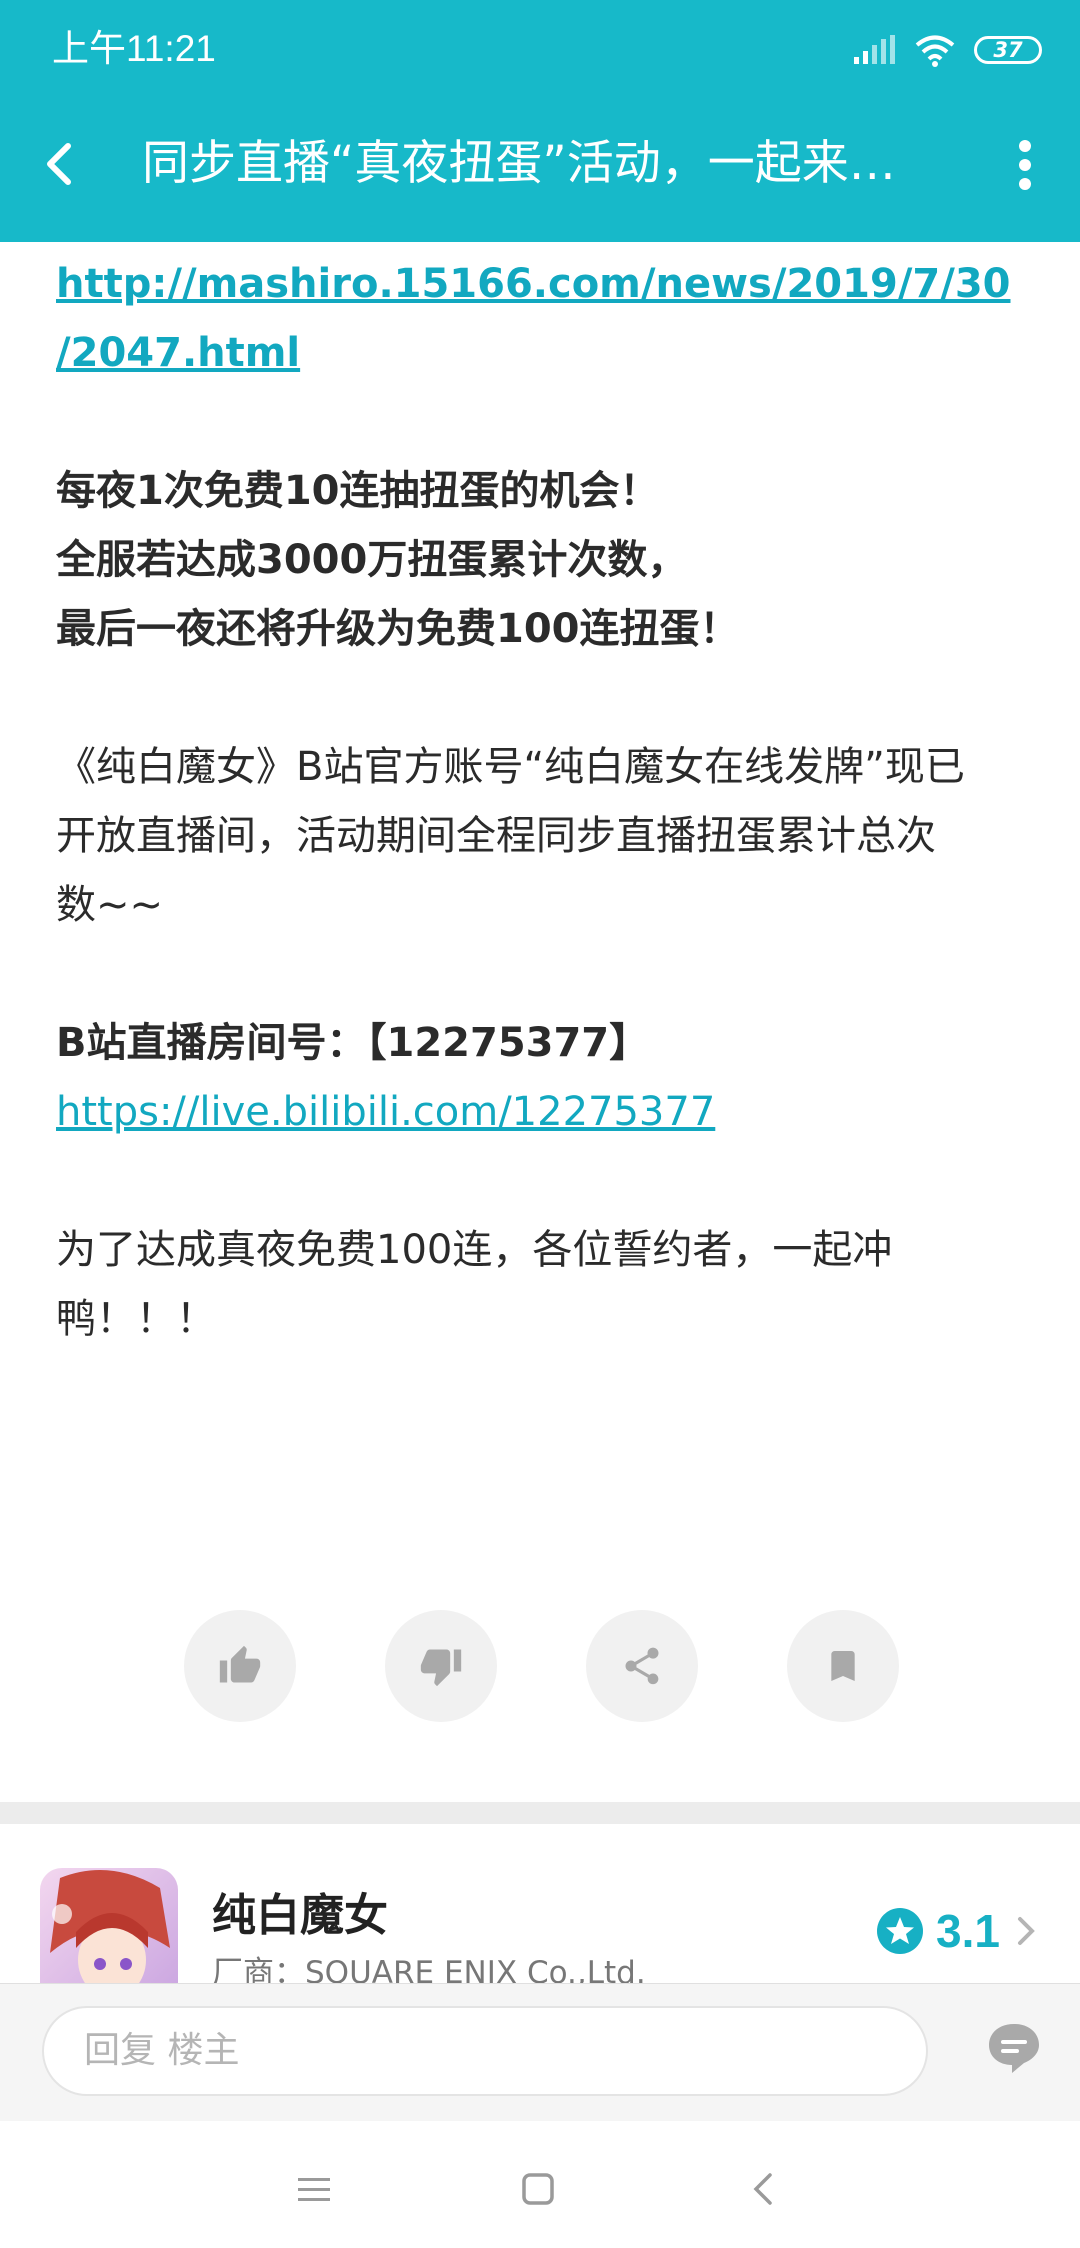 The image size is (1080, 2248). What do you see at coordinates (178, 353) in the screenshot?
I see `news-link-continued: /2047.html` at bounding box center [178, 353].